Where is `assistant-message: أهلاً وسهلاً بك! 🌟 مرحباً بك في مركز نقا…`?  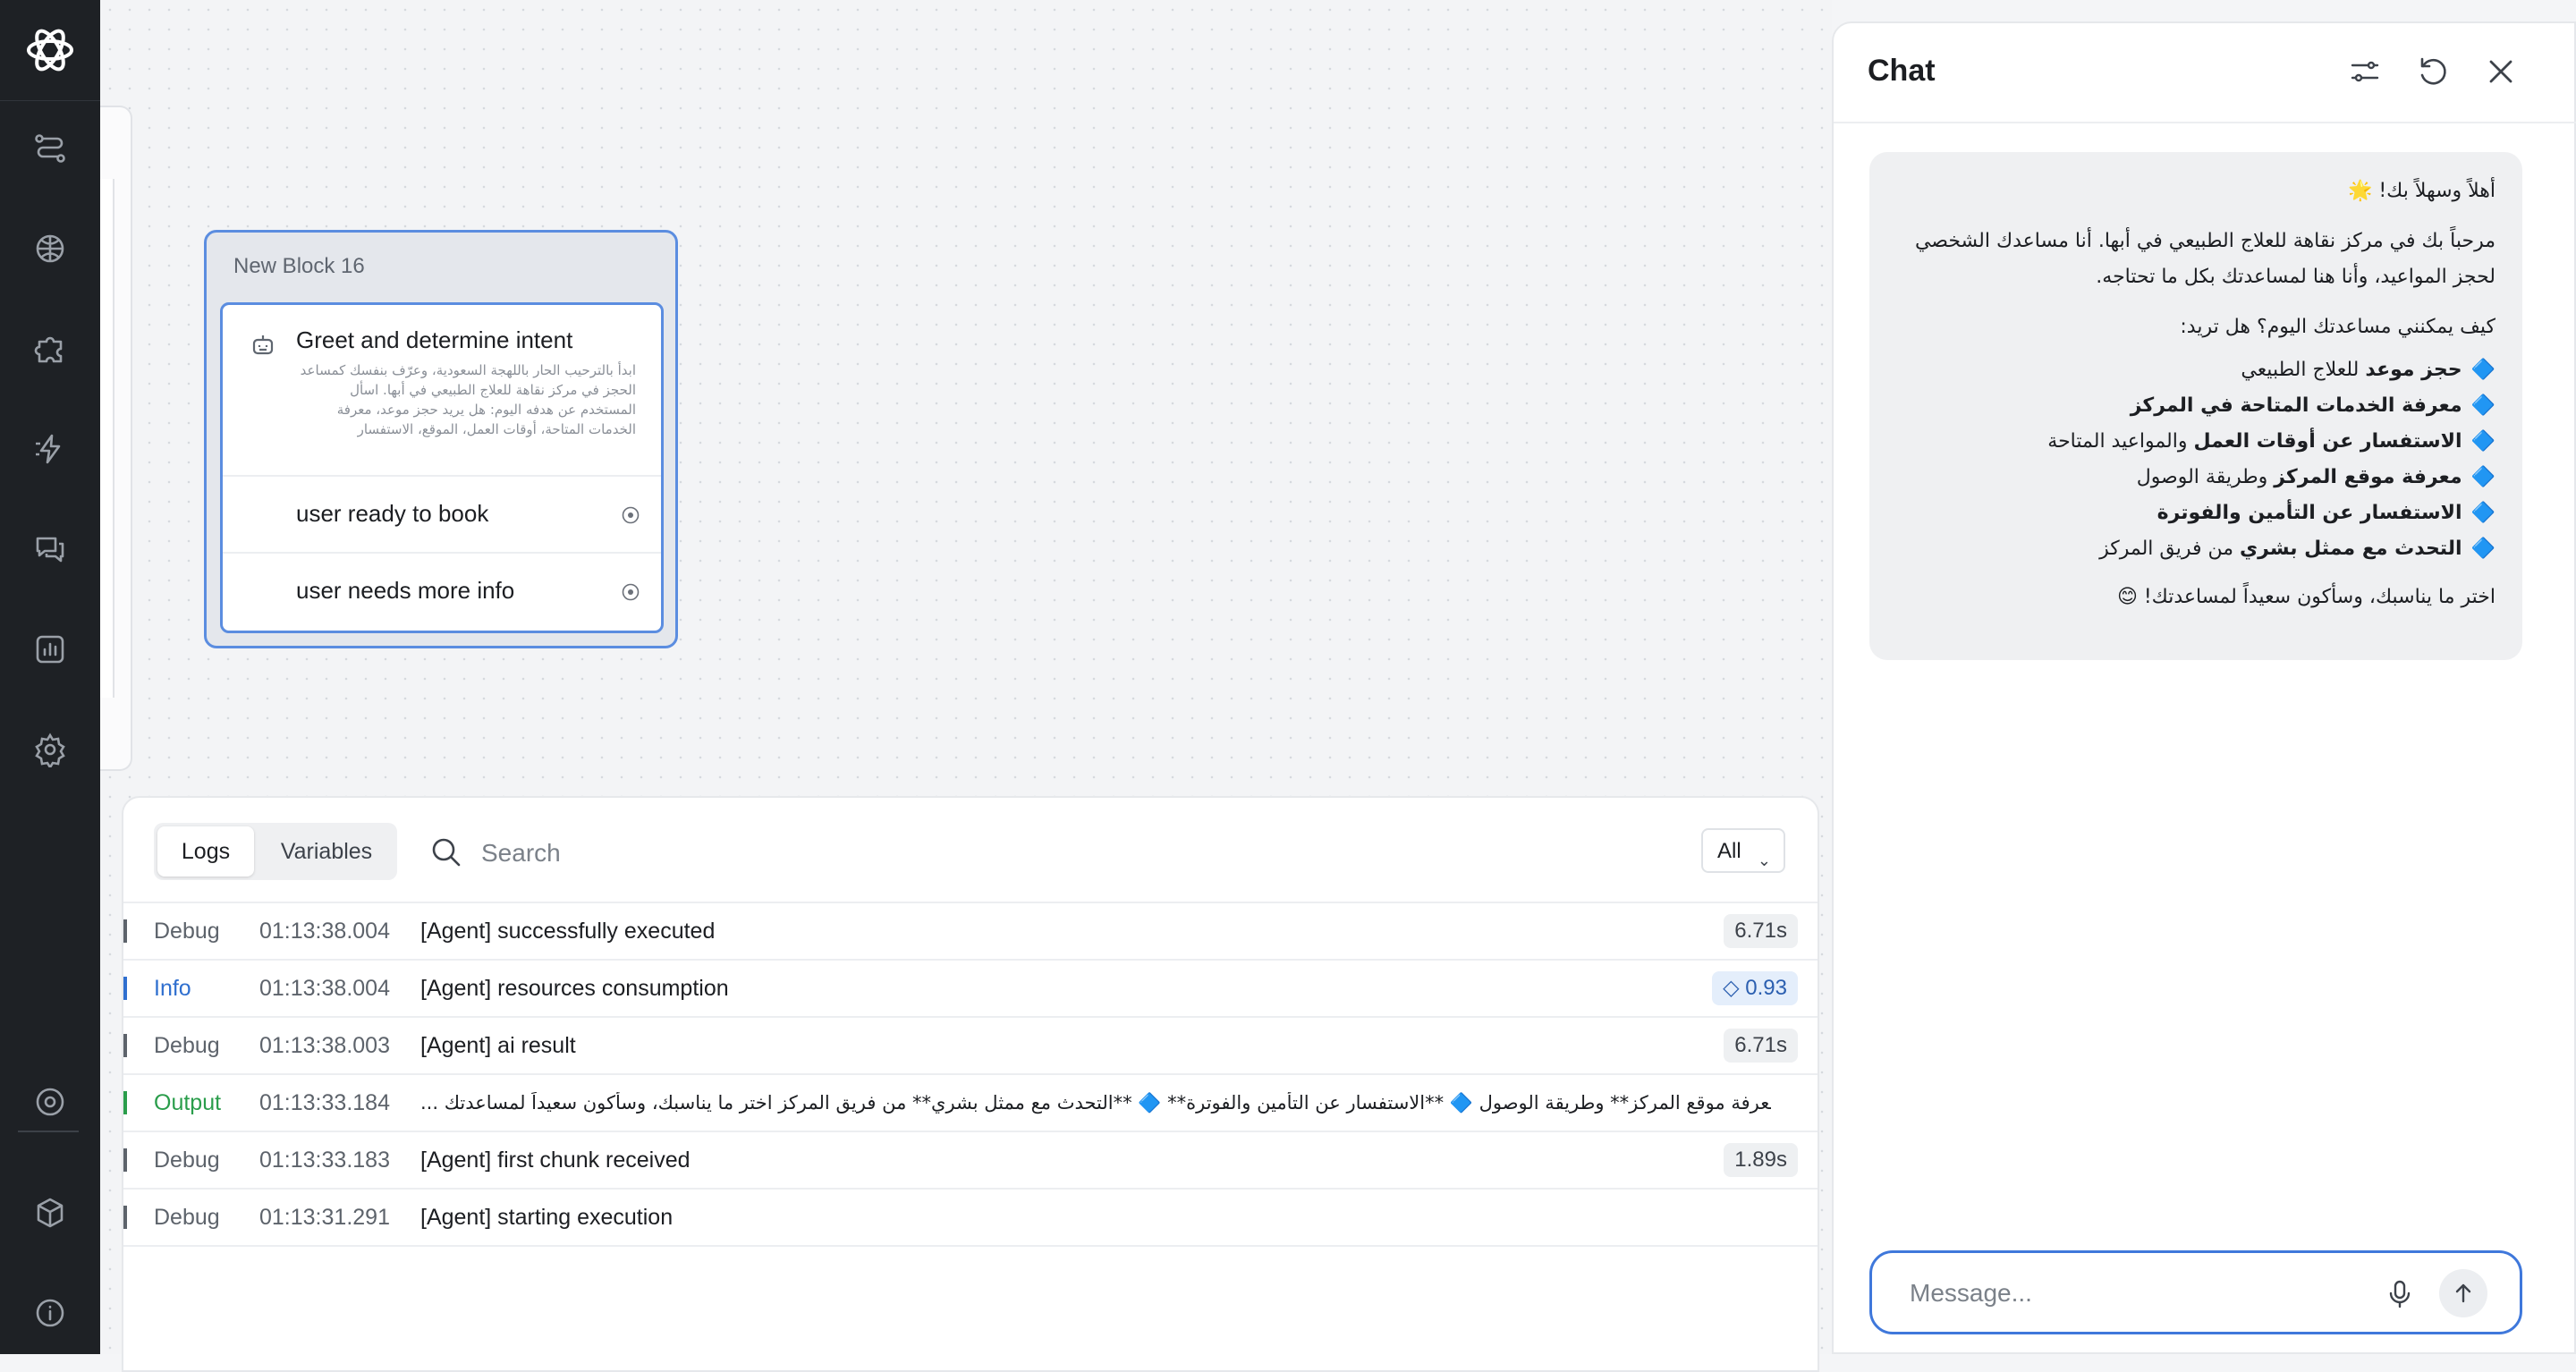
assistant-message: أهلاً وسهلاً بك! 🌟 مرحباً بك في مركز نقا… is located at coordinates (2195, 406).